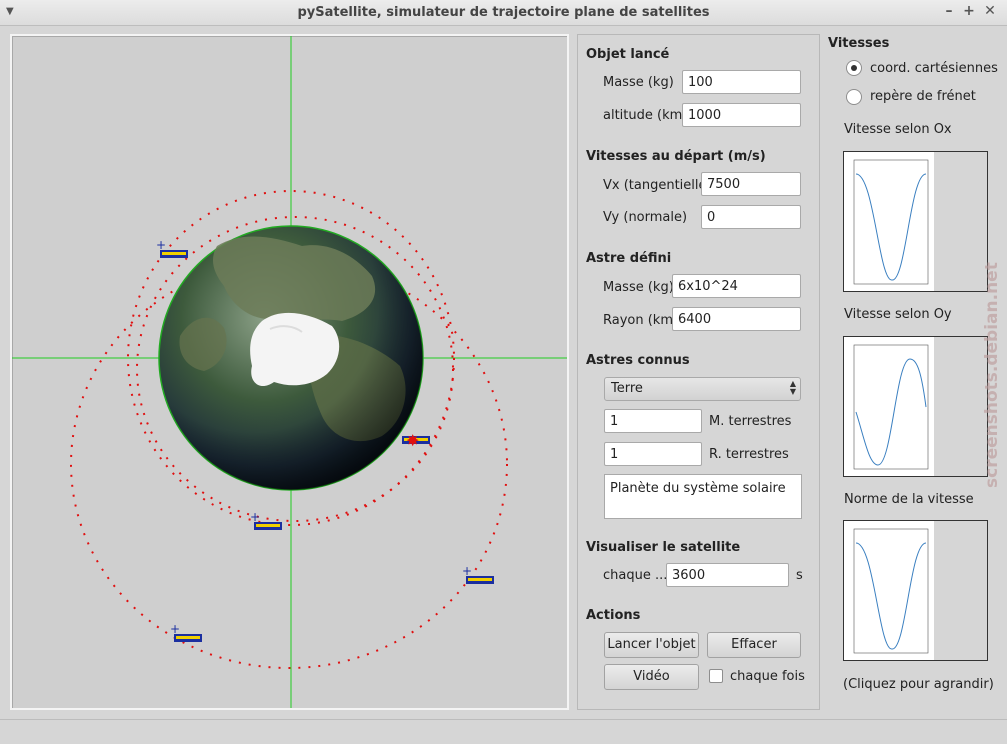 The width and height of the screenshot is (1007, 744). Describe the element at coordinates (702, 389) in the screenshot. I see `astre-select: Terre ▲ ▼` at that location.